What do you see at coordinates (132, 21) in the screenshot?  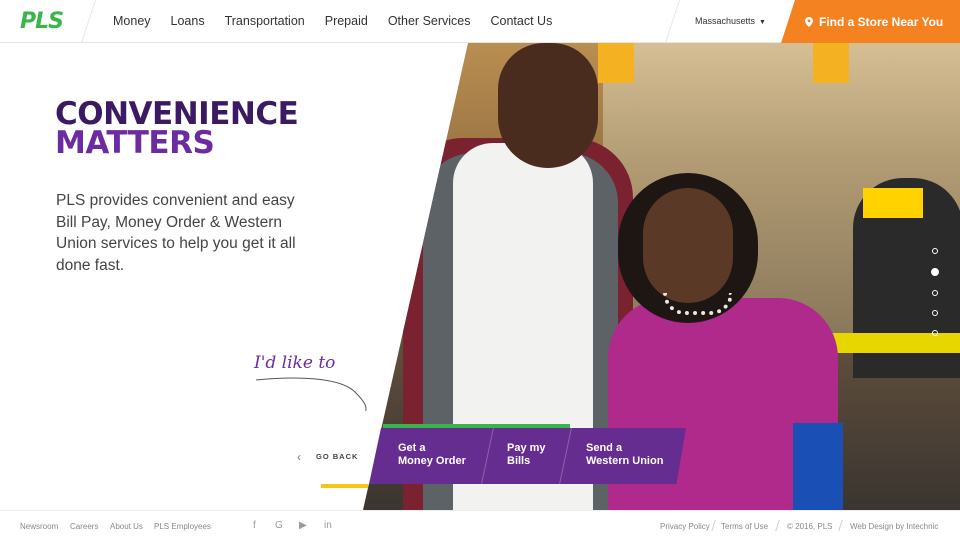 I see `nav-money: Money` at bounding box center [132, 21].